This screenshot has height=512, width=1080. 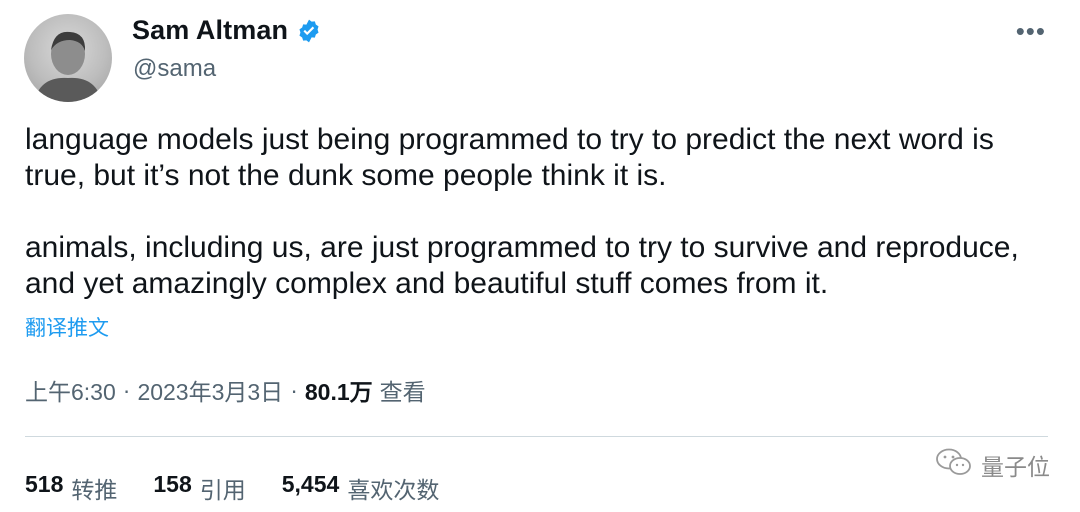 What do you see at coordinates (402, 392) in the screenshot?
I see `views-label: 查看` at bounding box center [402, 392].